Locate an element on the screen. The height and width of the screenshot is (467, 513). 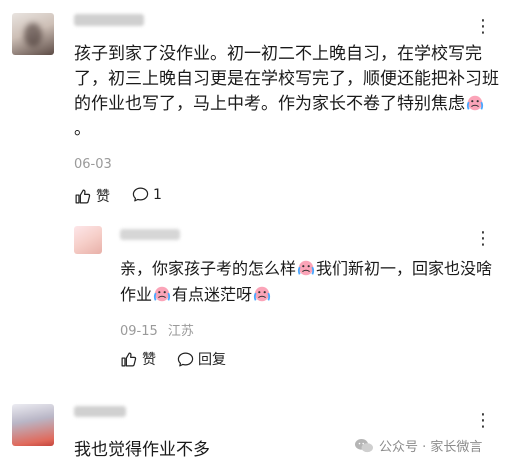
comment-button: 1 is located at coordinates (147, 194).